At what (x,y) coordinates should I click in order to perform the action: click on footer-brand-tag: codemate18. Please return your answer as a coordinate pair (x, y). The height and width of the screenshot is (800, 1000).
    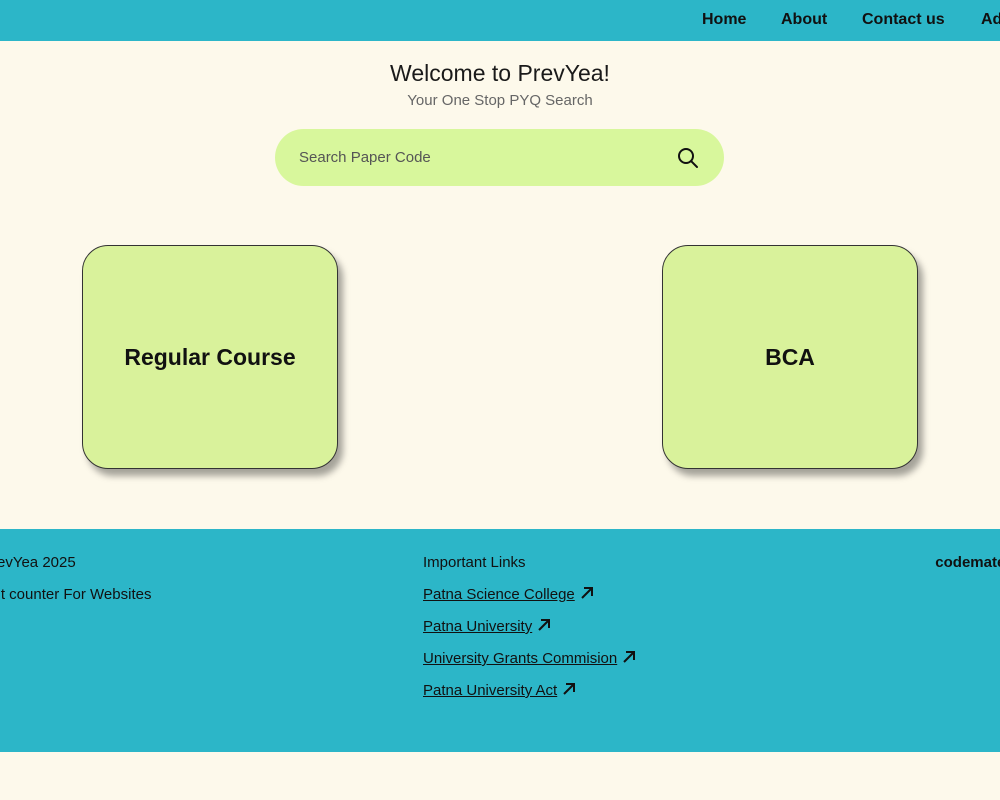
    Looking at the image, I should click on (967, 562).